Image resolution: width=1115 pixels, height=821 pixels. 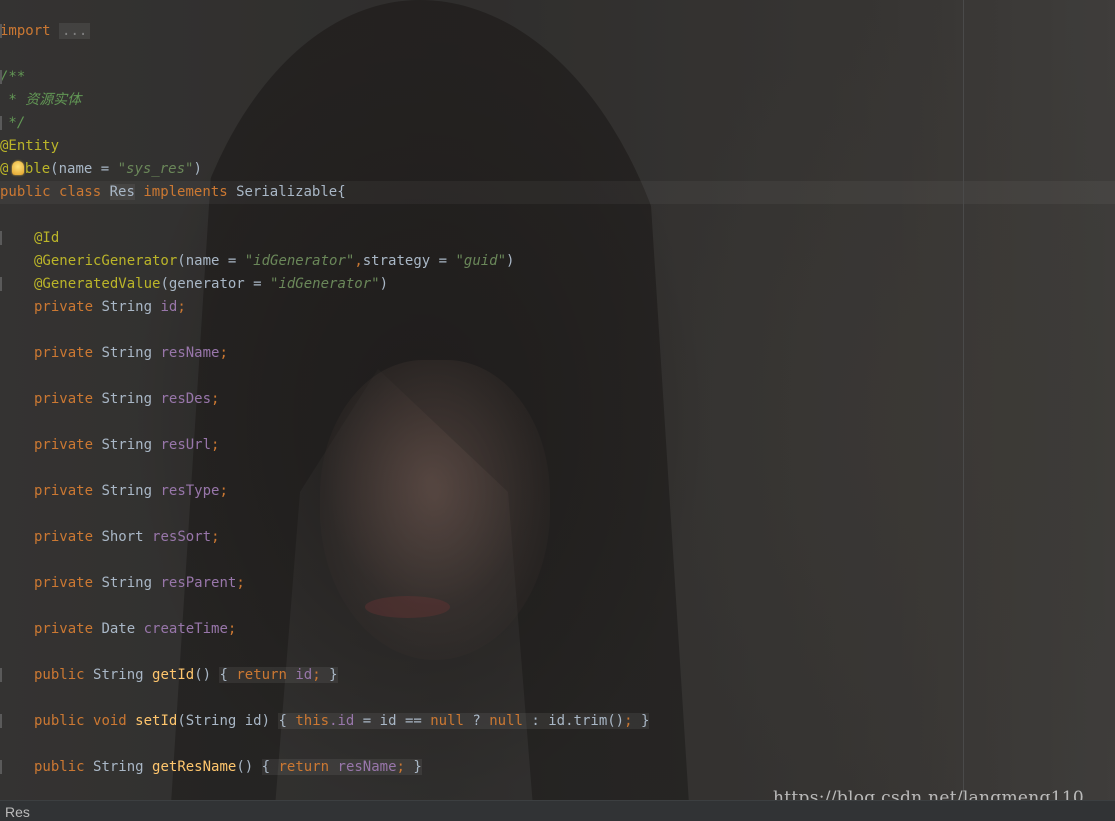 I want to click on field-declaration: private String resParent;, so click(x=139, y=583).